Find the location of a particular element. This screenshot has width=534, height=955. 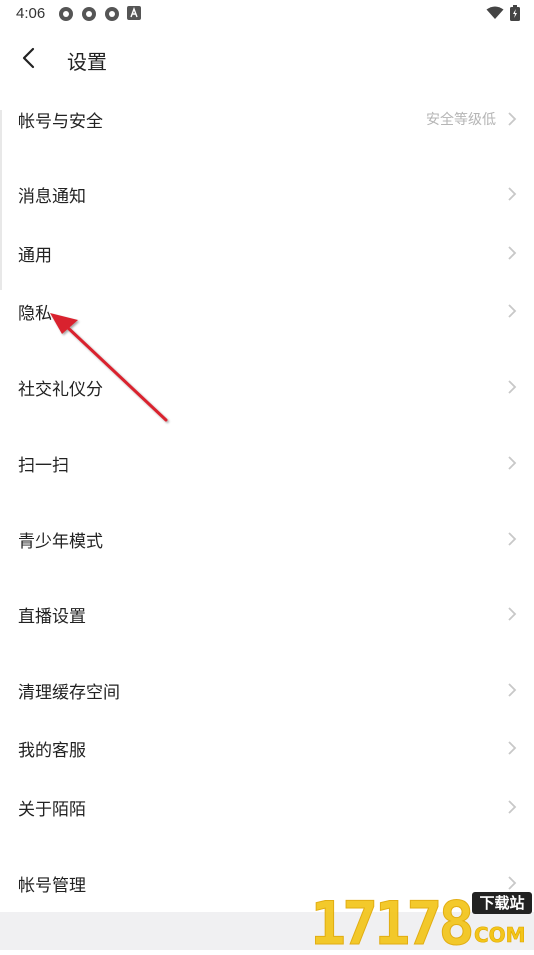

settings-item-general: 通用 is located at coordinates (267, 253).